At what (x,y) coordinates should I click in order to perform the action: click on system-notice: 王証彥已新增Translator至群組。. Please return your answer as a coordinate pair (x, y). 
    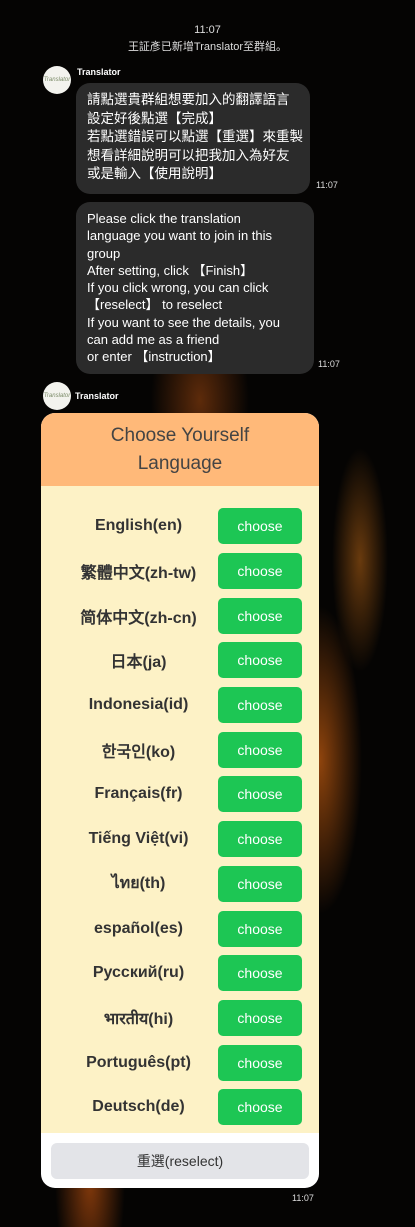
    Looking at the image, I should click on (207, 47).